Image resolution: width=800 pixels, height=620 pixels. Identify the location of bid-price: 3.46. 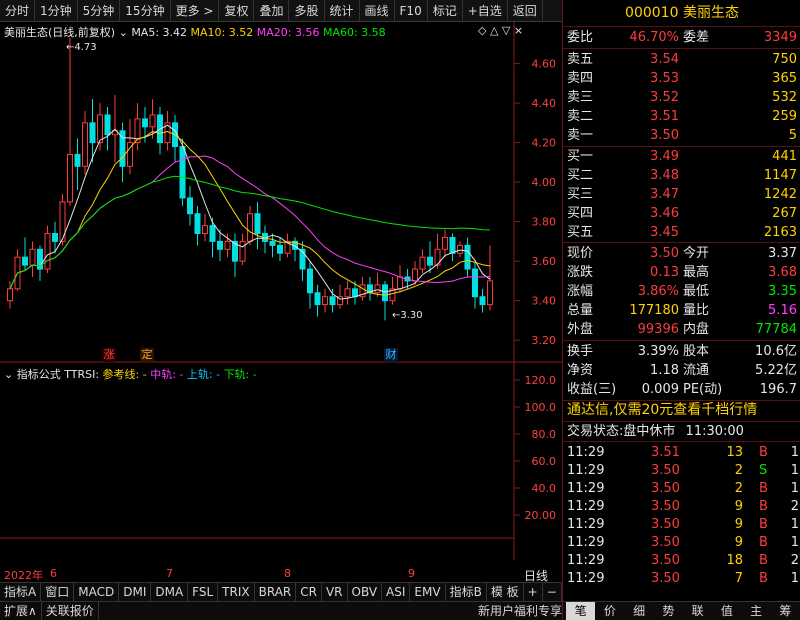
(664, 213).